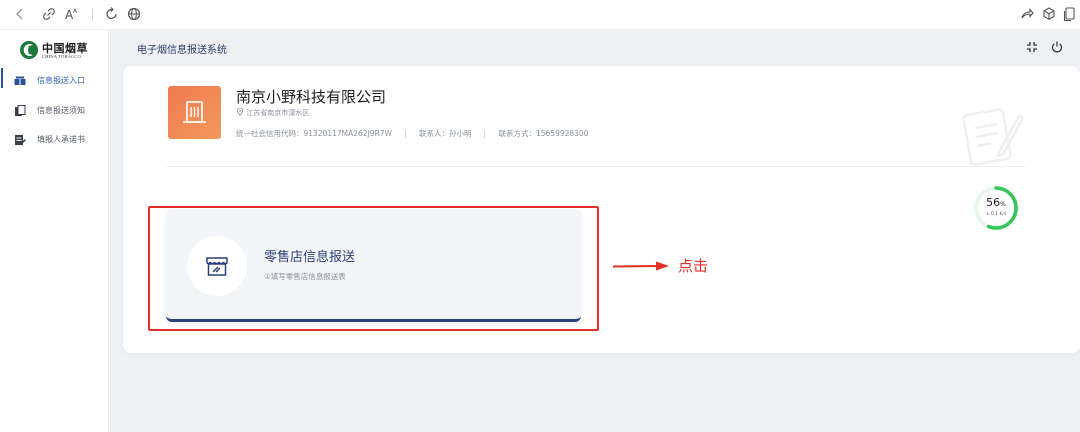  I want to click on toolbar-separator, so click(92, 14).